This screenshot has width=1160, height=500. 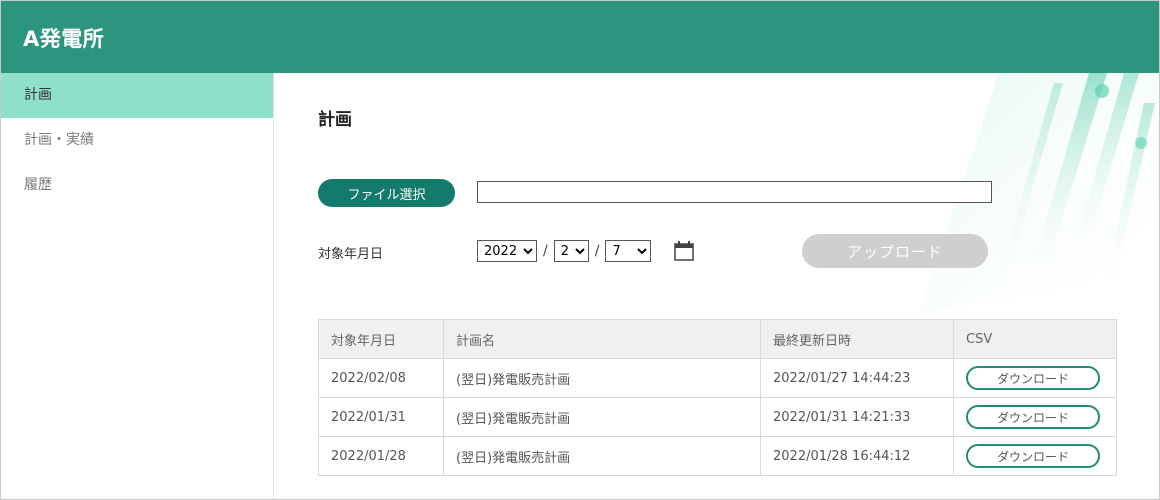 I want to click on month-select: 2, so click(x=571, y=251).